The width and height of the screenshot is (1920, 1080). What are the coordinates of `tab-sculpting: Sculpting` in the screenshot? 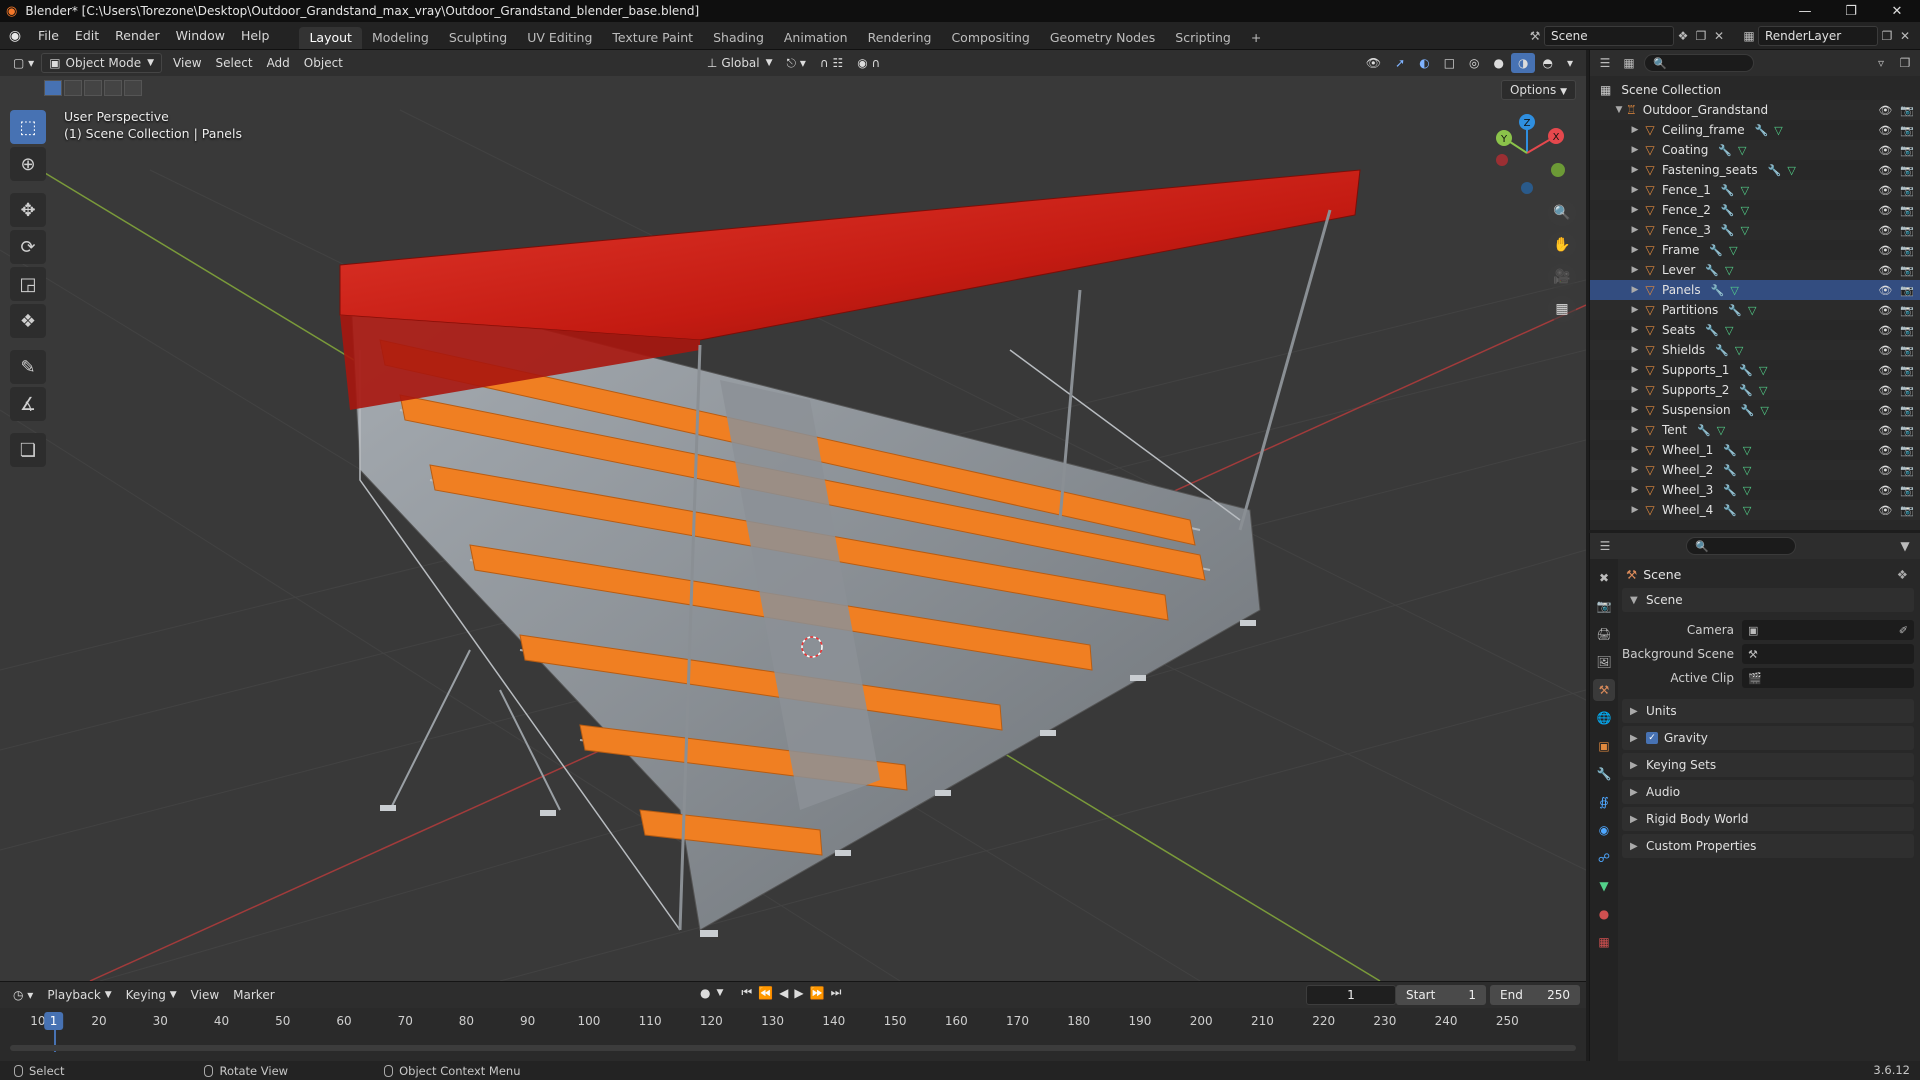 It's located at (478, 38).